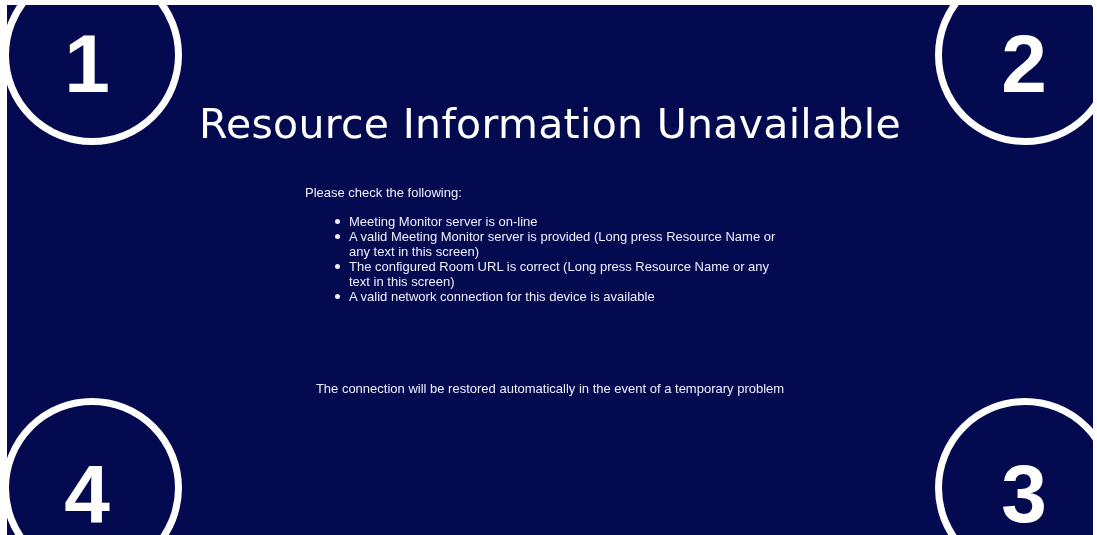  What do you see at coordinates (384, 192) in the screenshot?
I see `instruction-text: Please check the following:` at bounding box center [384, 192].